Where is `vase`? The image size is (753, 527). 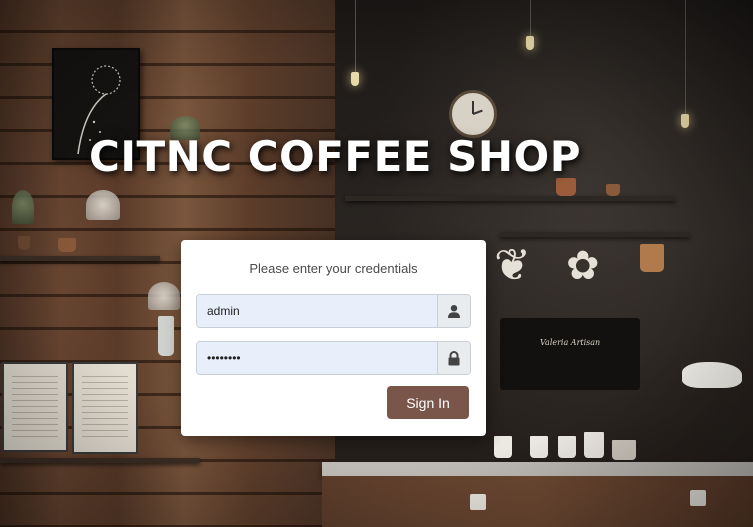 vase is located at coordinates (166, 336).